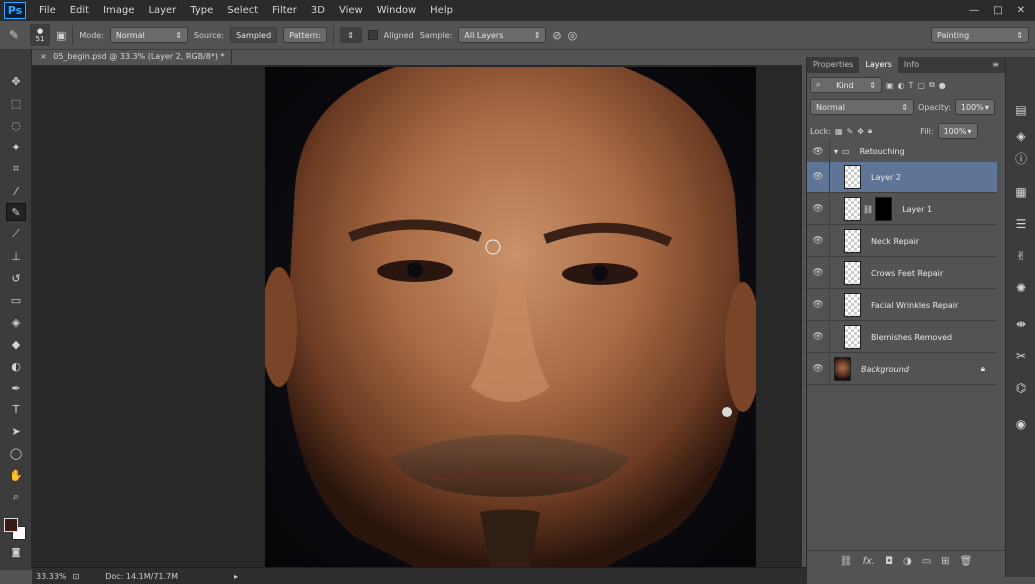 The width and height of the screenshot is (1035, 584). Describe the element at coordinates (11, 525) in the screenshot. I see `foreground-color-swatch` at that location.